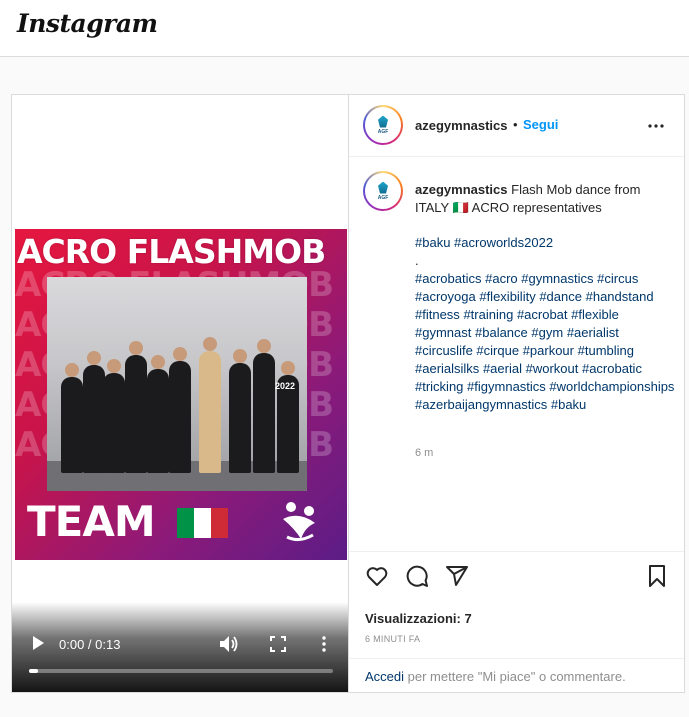  Describe the element at coordinates (656, 126) in the screenshot. I see `more-options-icon` at that location.